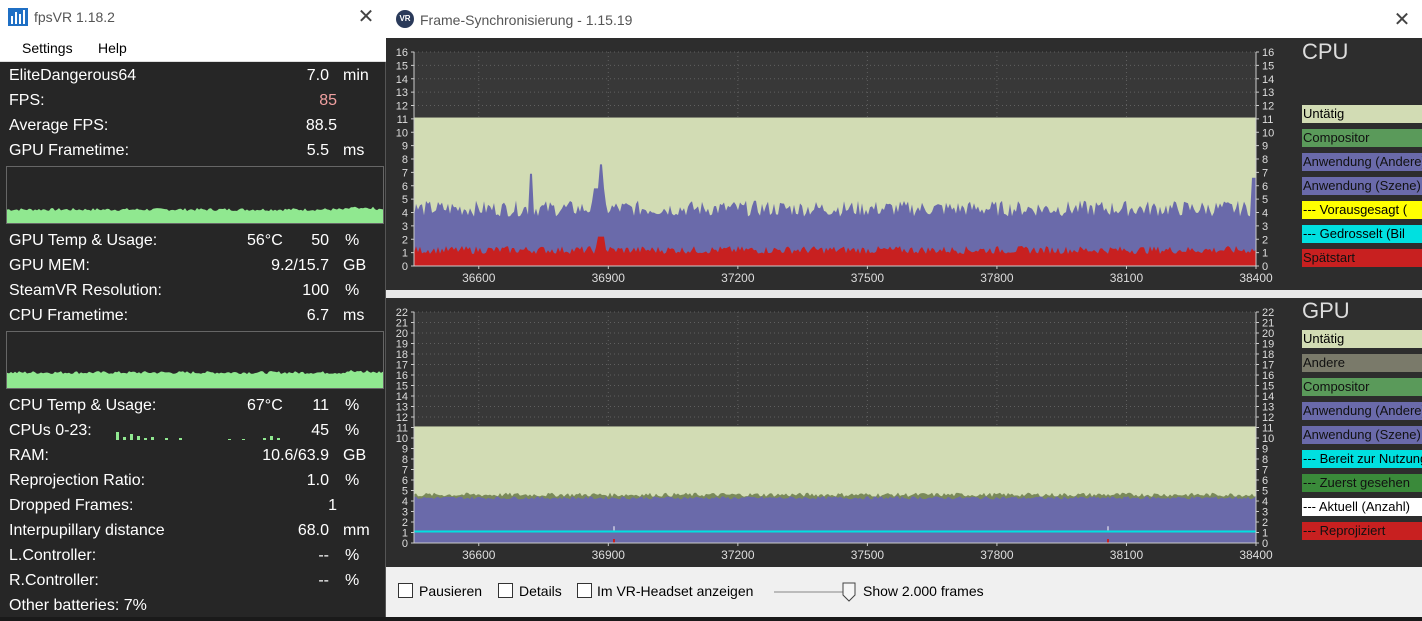  I want to click on stat-unit: mm, so click(356, 530).